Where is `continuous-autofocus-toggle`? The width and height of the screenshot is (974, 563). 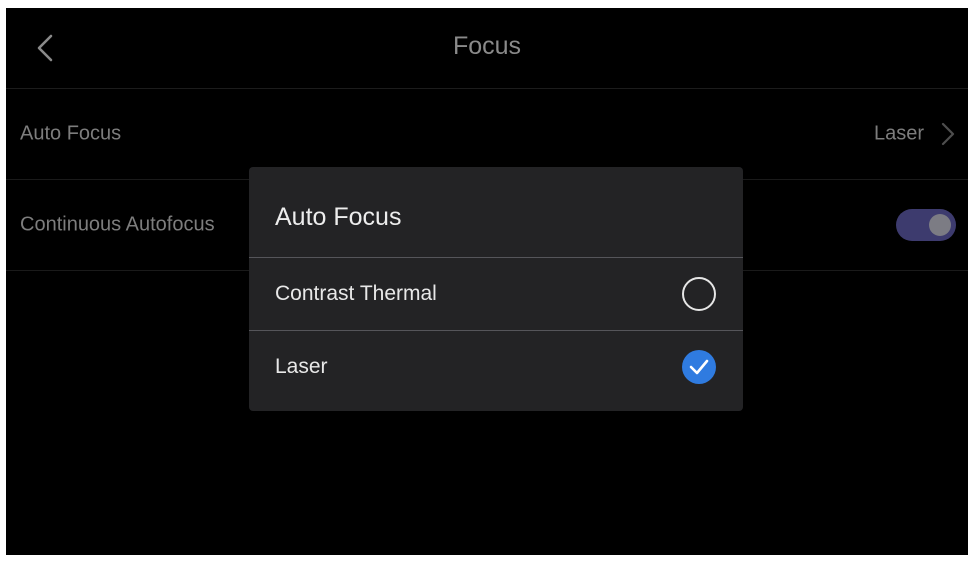 continuous-autofocus-toggle is located at coordinates (926, 225).